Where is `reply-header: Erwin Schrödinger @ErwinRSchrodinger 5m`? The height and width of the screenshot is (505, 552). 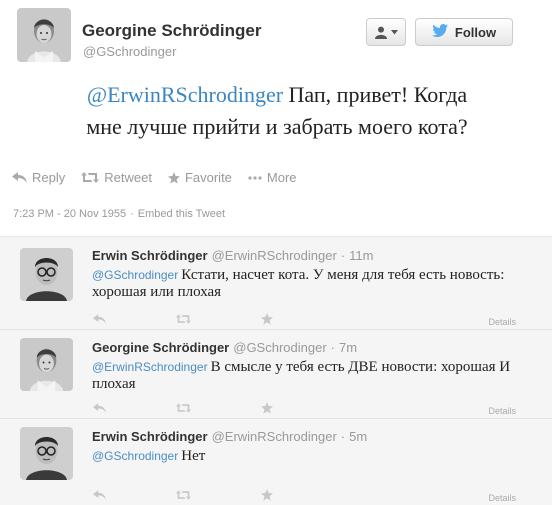
reply-header: Erwin Schrödinger @ErwinRSchrodinger 5m is located at coordinates (229, 436).